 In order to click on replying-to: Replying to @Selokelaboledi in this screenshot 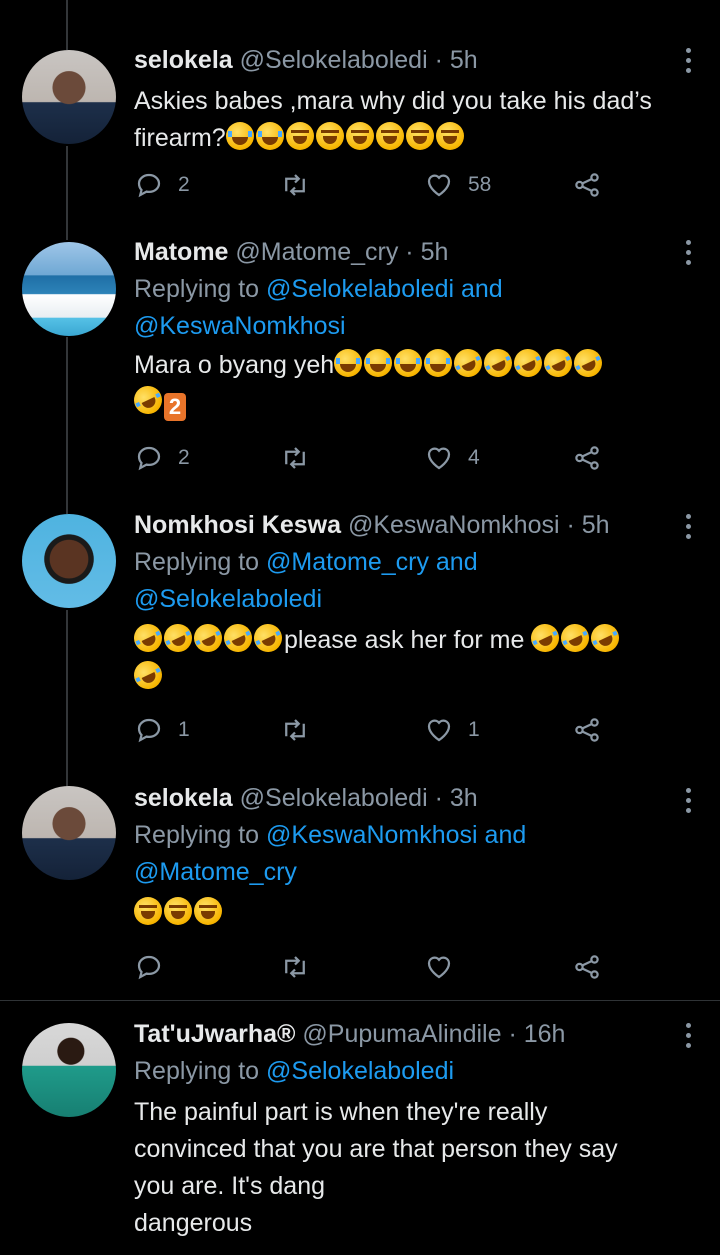, I will do `click(412, 1071)`.